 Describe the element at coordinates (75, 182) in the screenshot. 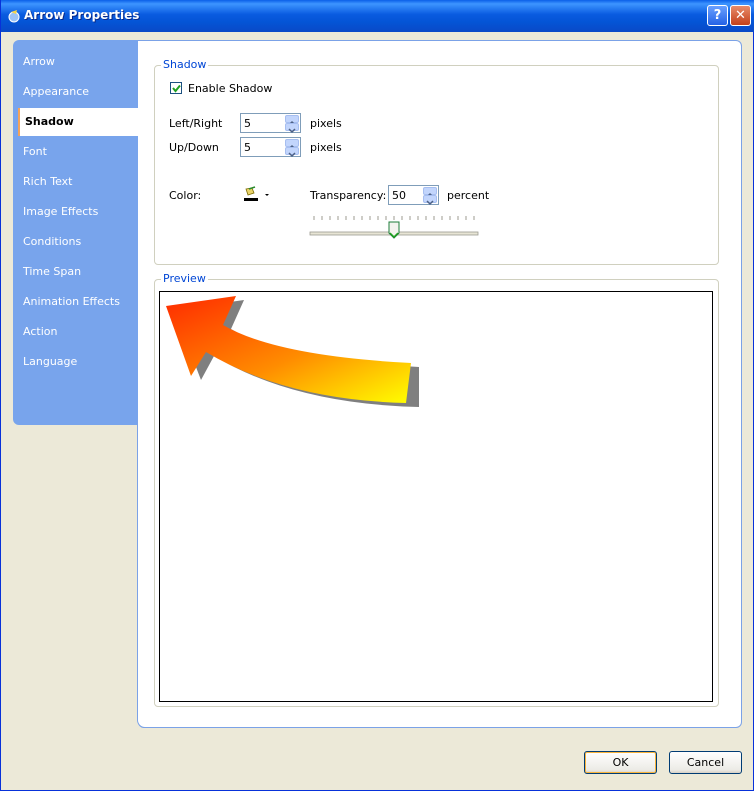

I see `sidebar-item-rich-text: Rich Text` at that location.